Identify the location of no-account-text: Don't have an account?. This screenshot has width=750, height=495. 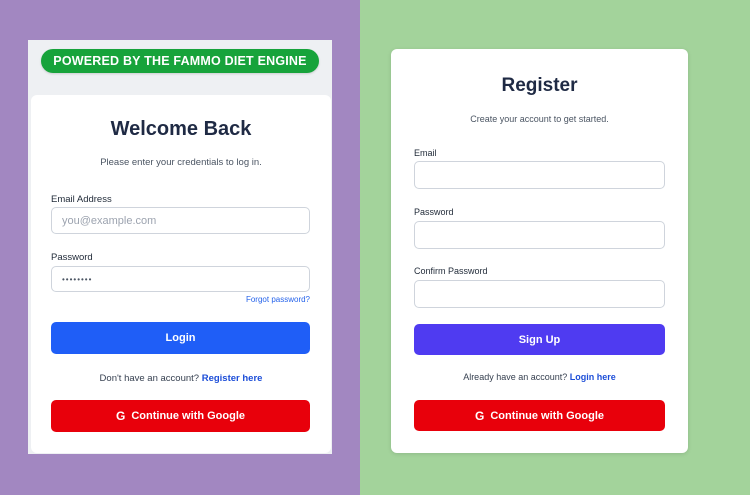
(149, 378).